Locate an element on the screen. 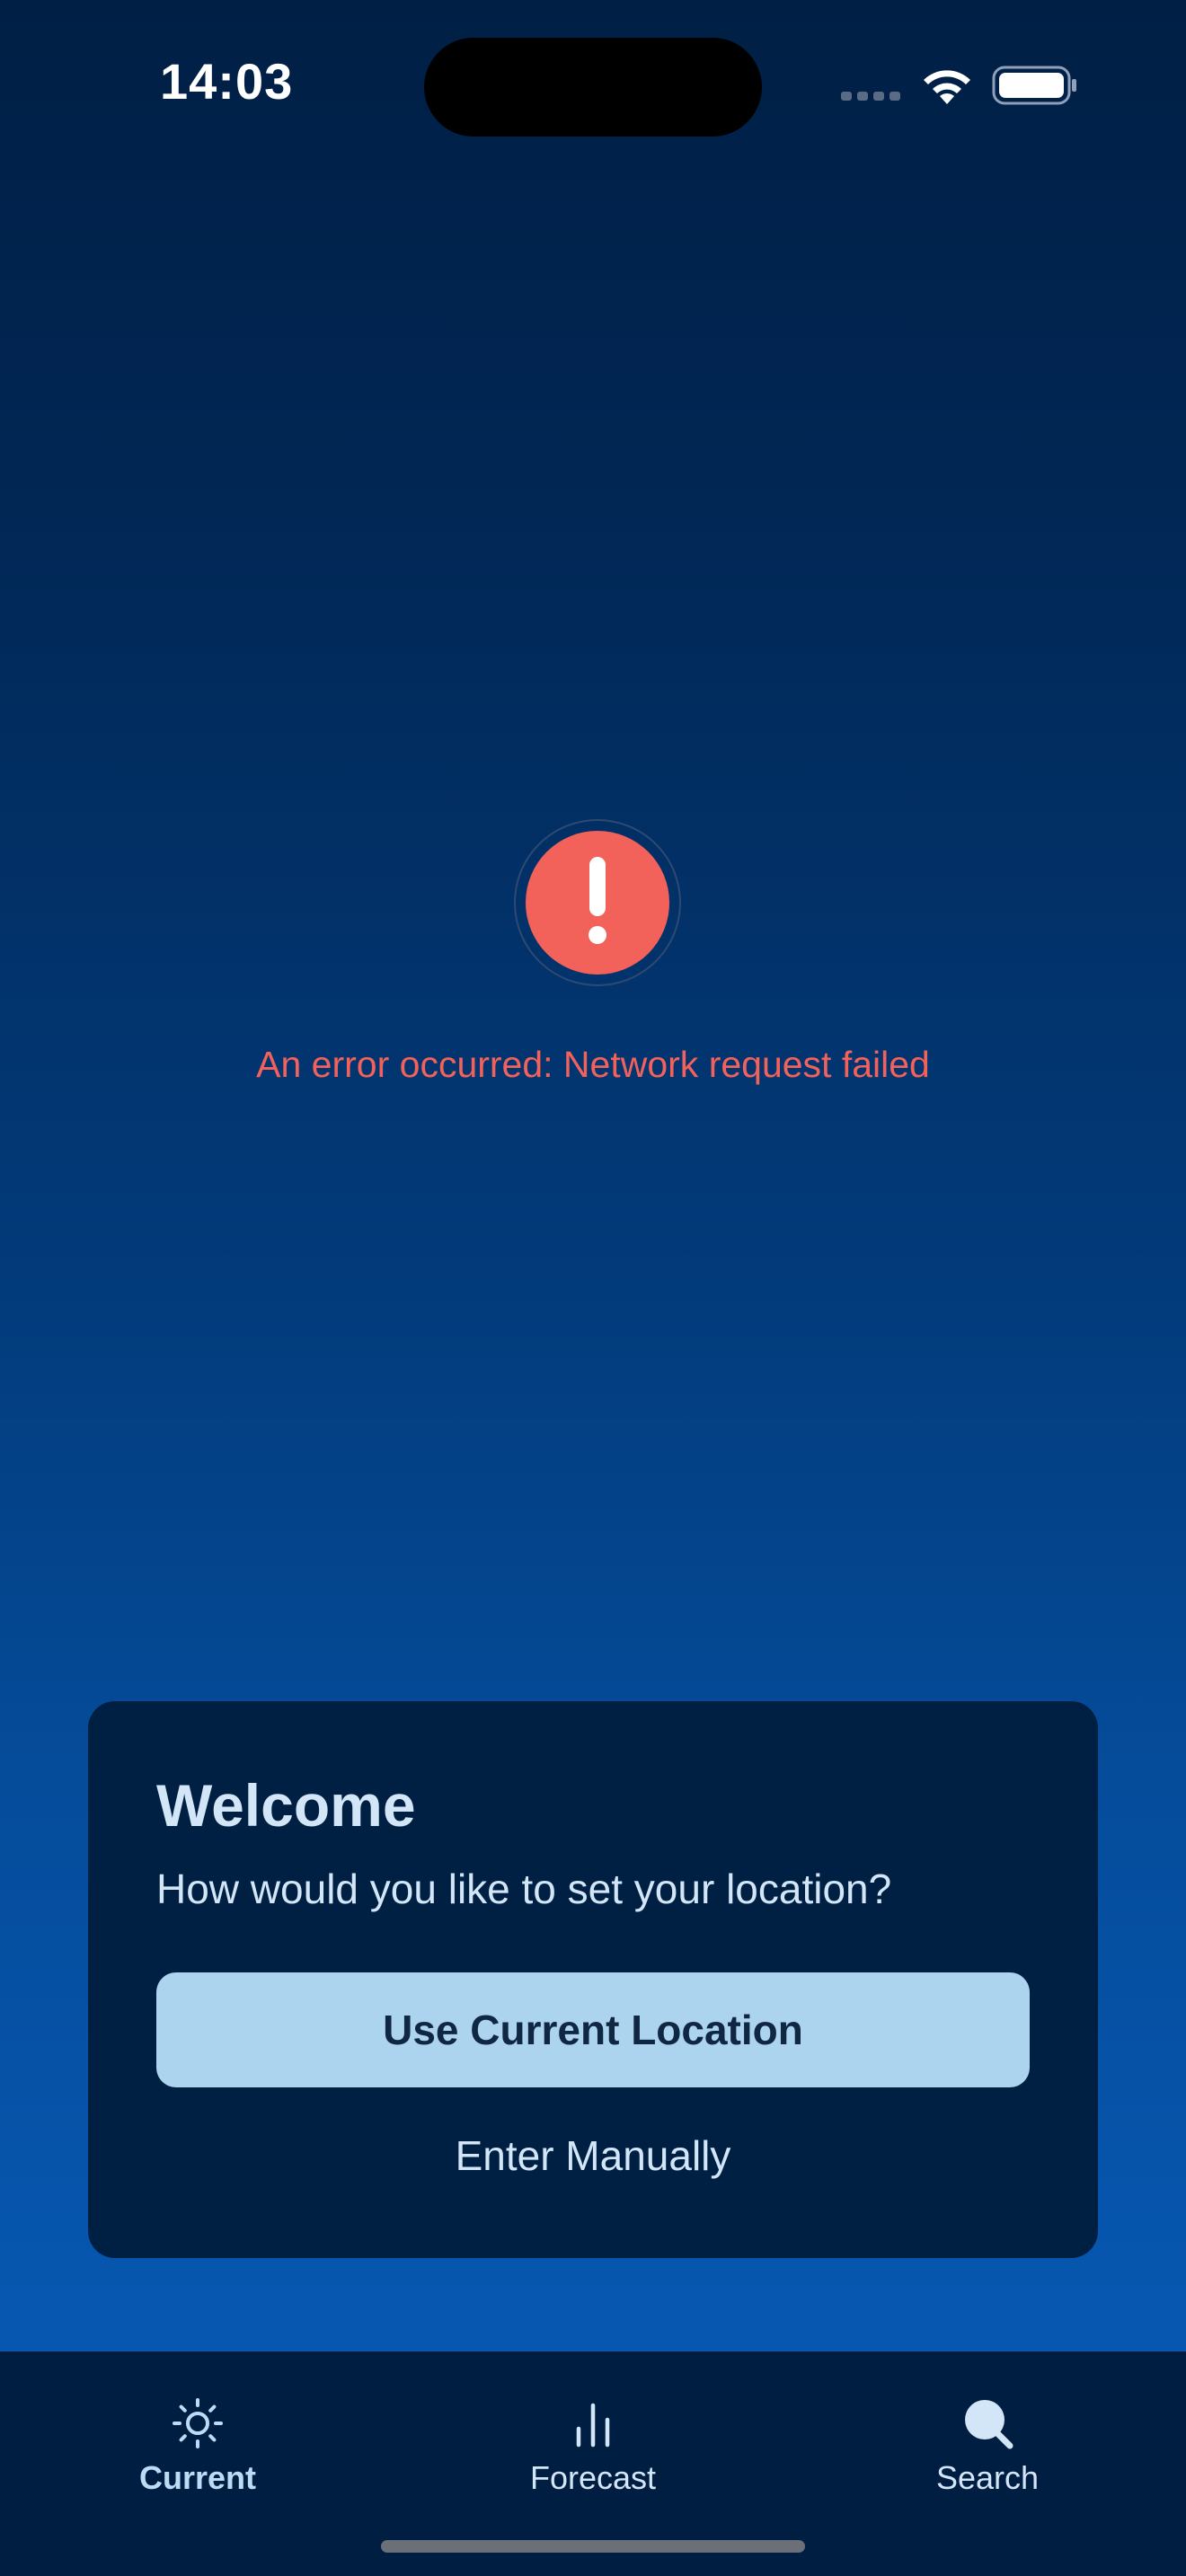 Image resolution: width=1186 pixels, height=2576 pixels. search-icon is located at coordinates (989, 2424).